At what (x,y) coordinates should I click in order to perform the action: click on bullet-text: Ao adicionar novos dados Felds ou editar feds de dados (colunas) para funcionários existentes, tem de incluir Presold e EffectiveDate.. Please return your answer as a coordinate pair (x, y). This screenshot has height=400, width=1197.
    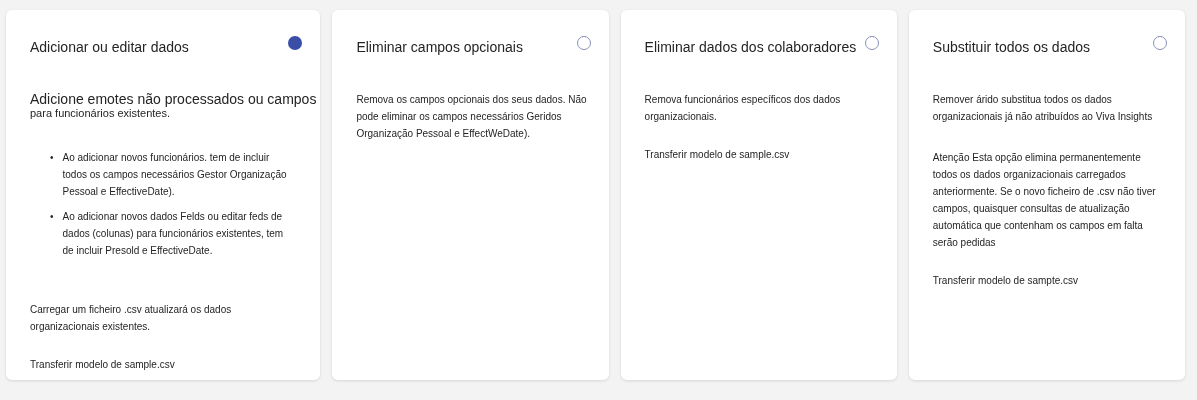
    Looking at the image, I should click on (173, 234).